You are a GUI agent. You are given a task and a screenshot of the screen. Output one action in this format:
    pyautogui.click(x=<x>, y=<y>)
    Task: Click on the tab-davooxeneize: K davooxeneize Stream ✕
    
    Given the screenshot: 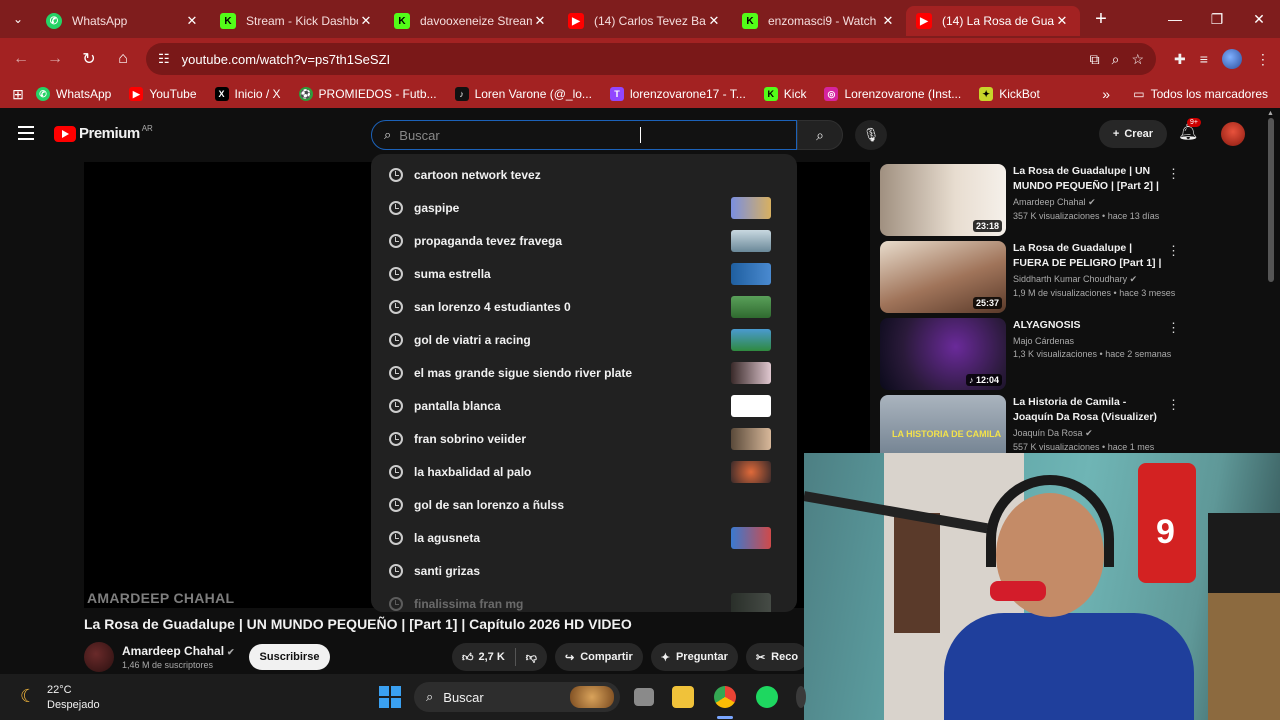 What is the action you would take?
    pyautogui.click(x=471, y=21)
    